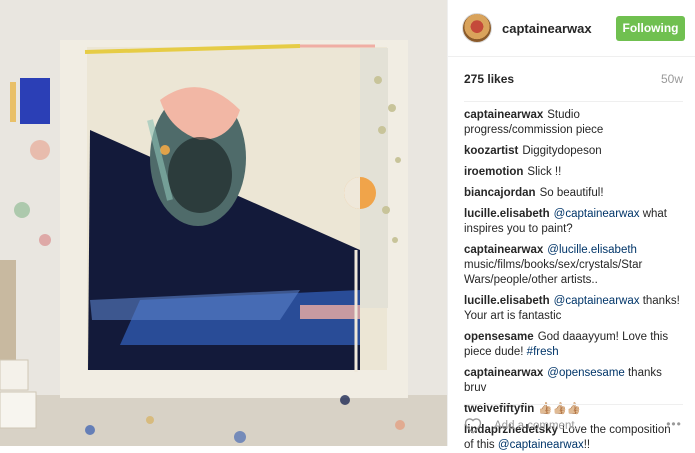 This screenshot has height=453, width=695. Describe the element at coordinates (650, 28) in the screenshot. I see `following-button: Following` at that location.